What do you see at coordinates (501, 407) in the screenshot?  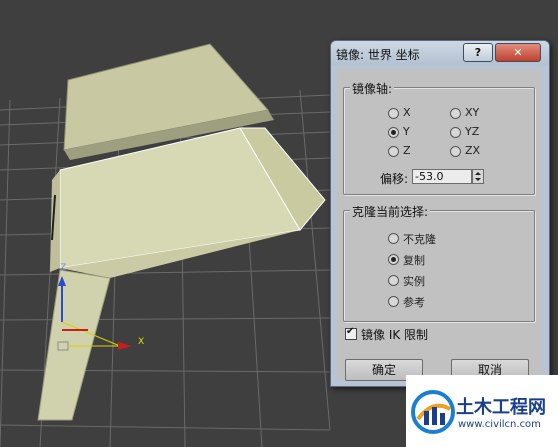 I see `watermark-name: 土木工程网` at bounding box center [501, 407].